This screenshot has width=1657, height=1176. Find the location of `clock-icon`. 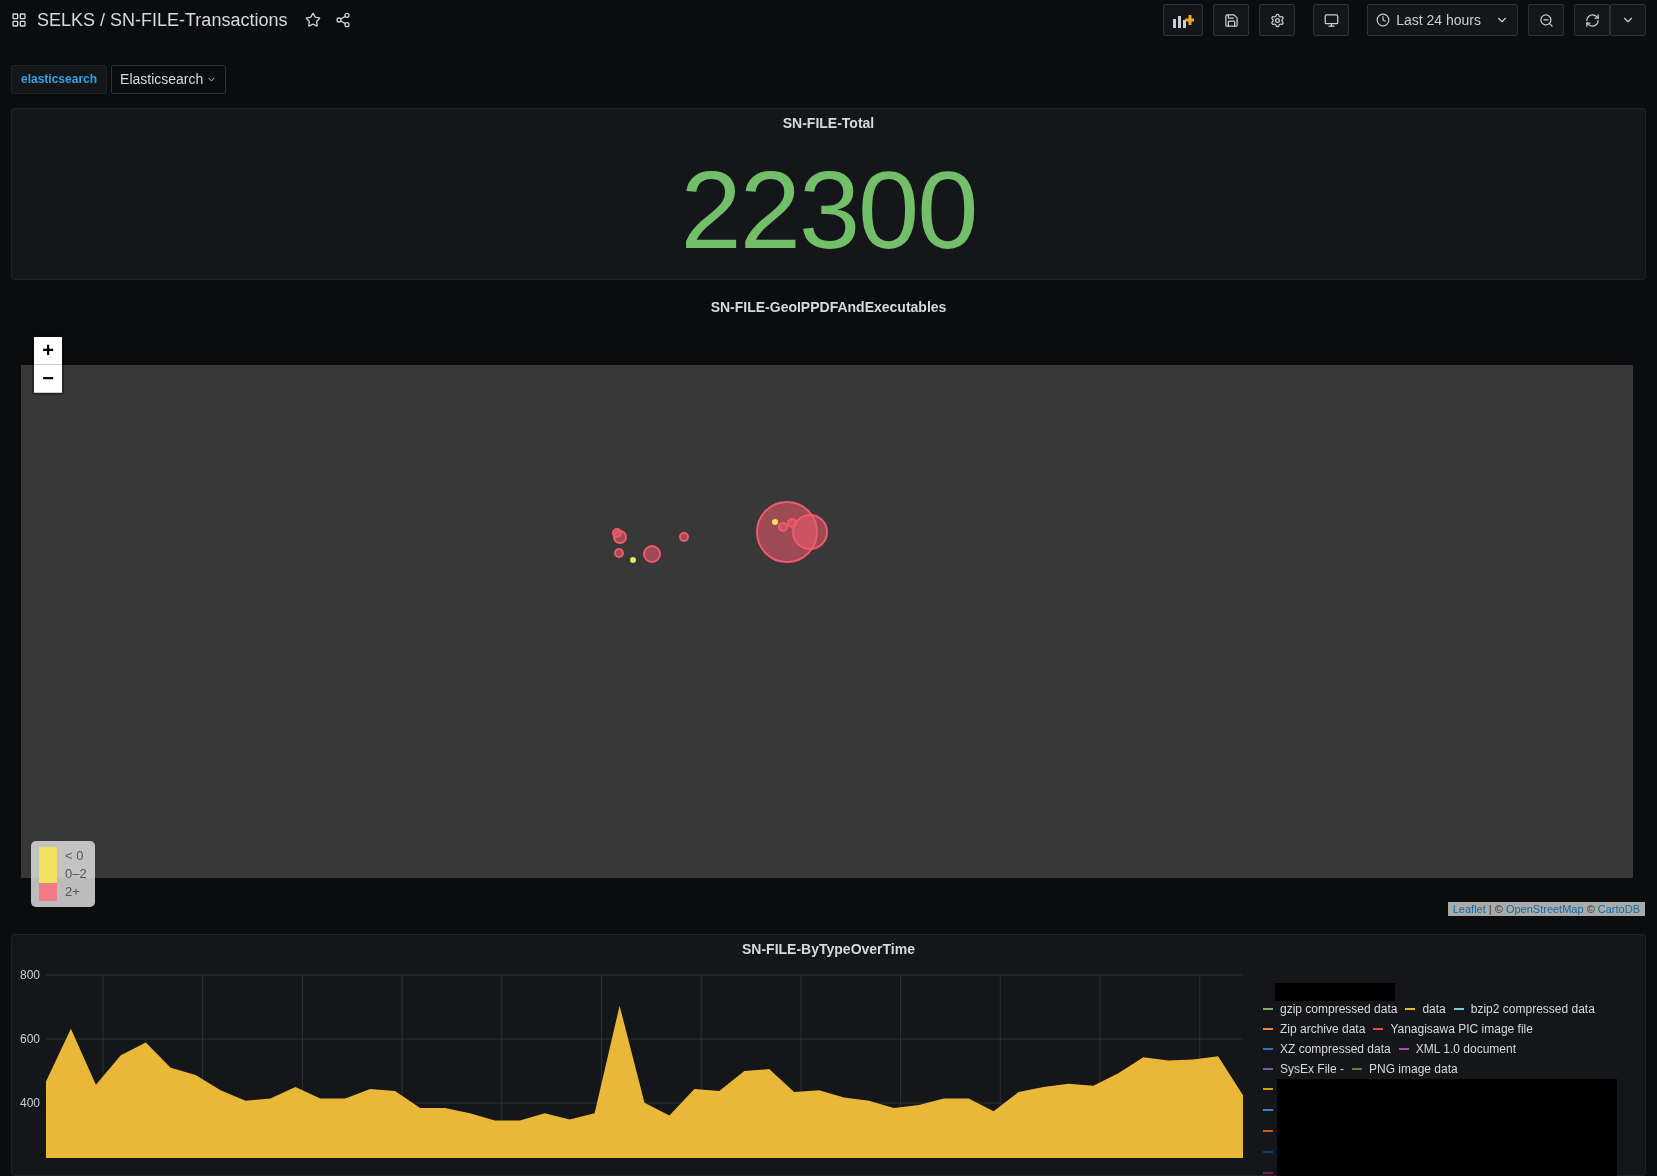

clock-icon is located at coordinates (1383, 20).